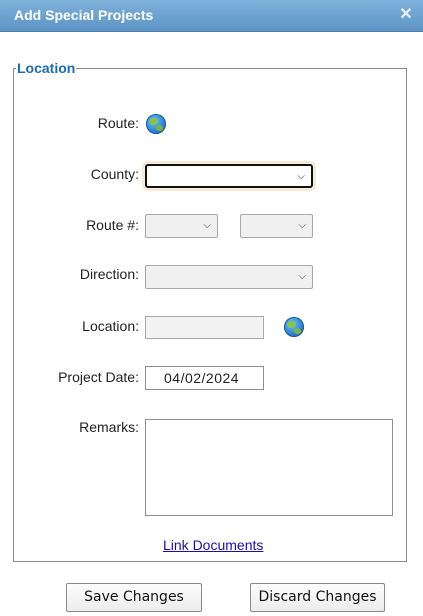 The height and width of the screenshot is (616, 423). I want to click on location-legend: Location, so click(46, 68).